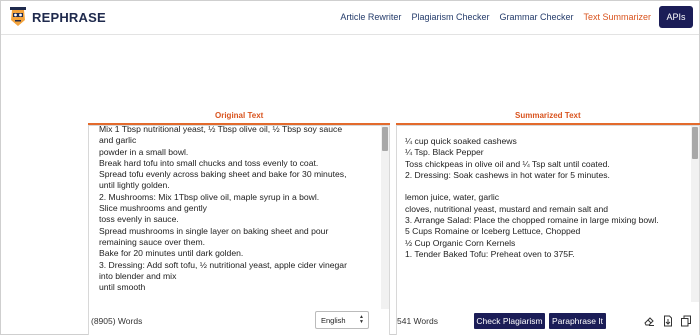 This screenshot has height=335, width=700. I want to click on original-scroll-thumb, so click(385, 139).